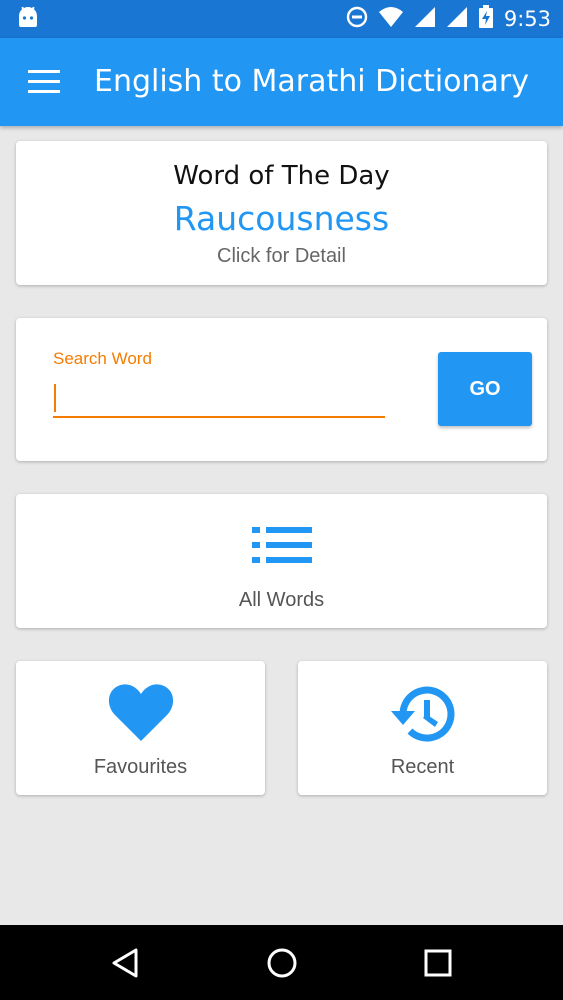  I want to click on search-input, so click(219, 399).